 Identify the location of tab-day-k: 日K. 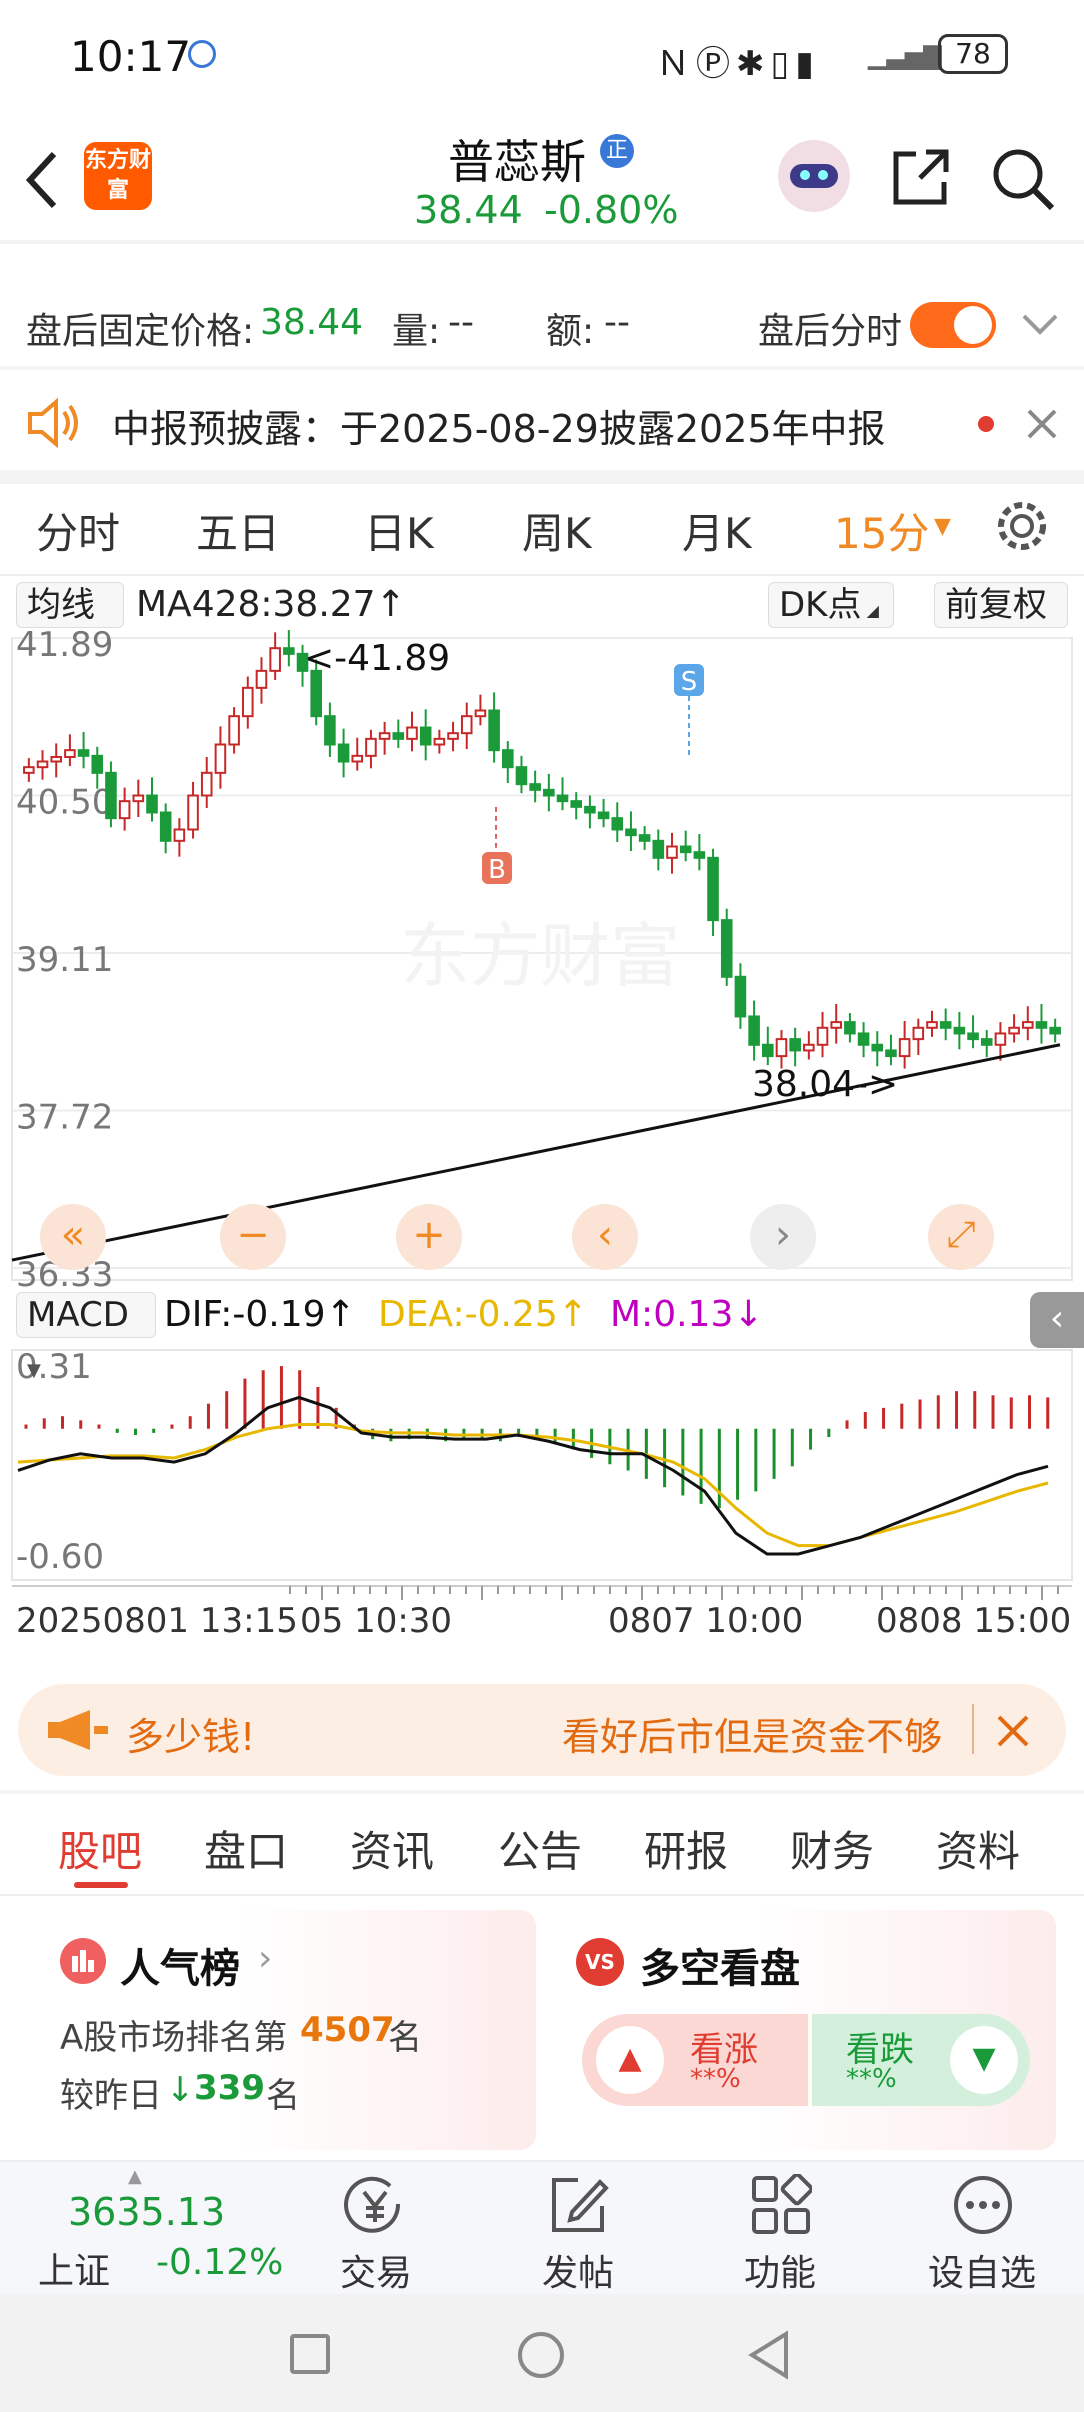
(399, 530).